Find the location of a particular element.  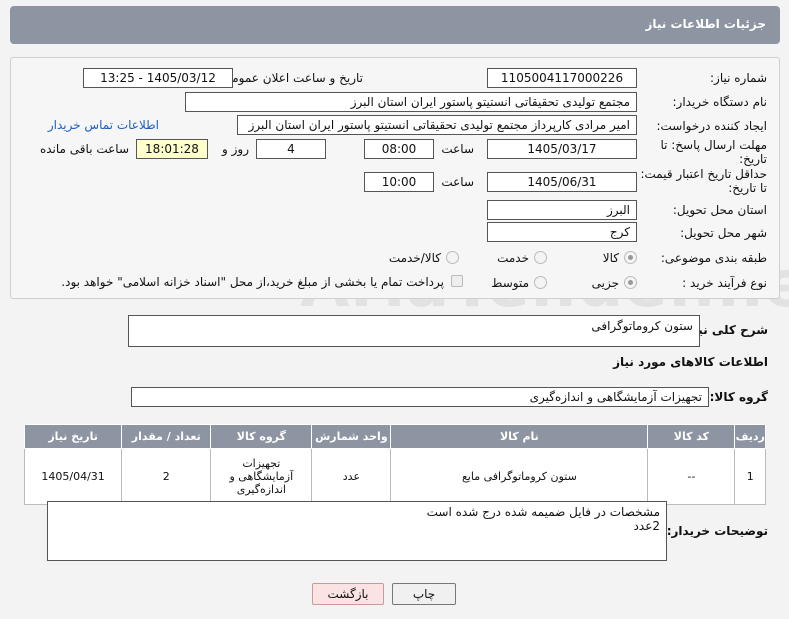

price-validity-date-field: 1405/06/31 is located at coordinates (562, 182).